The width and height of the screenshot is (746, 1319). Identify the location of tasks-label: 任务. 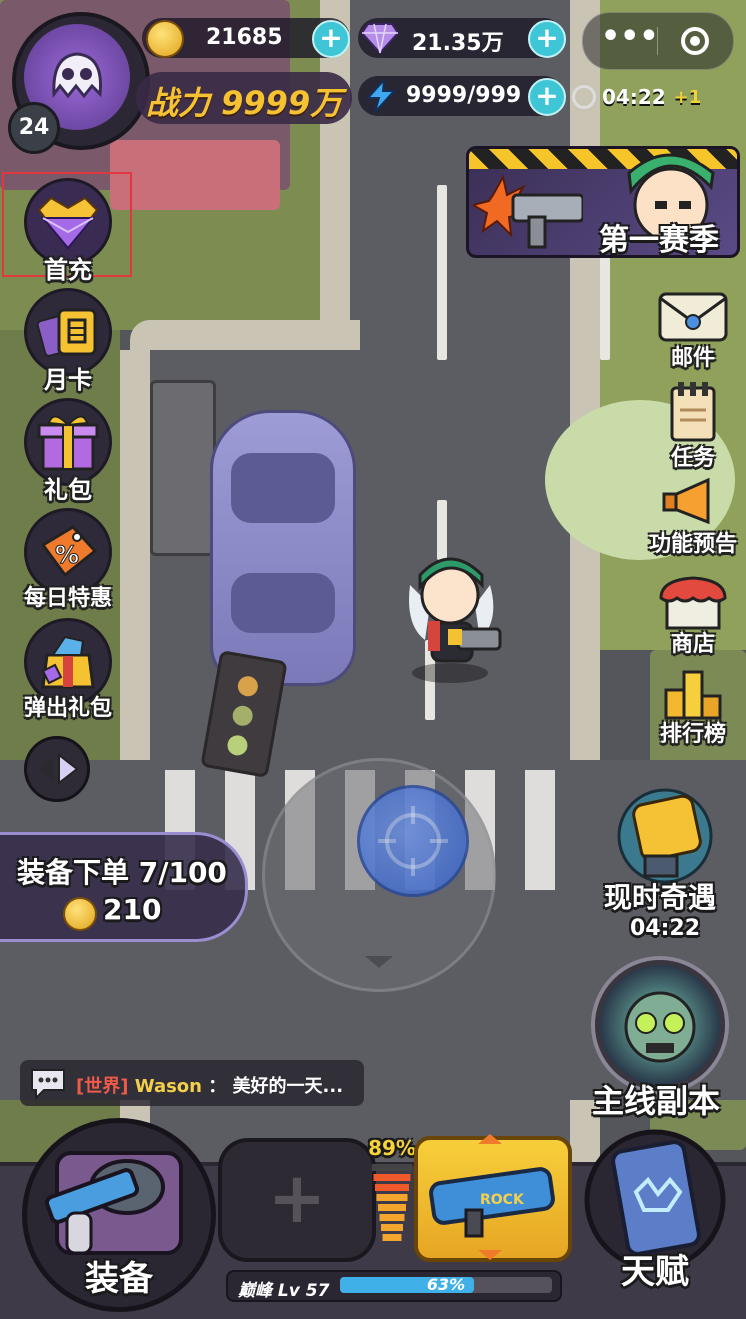
(692, 458).